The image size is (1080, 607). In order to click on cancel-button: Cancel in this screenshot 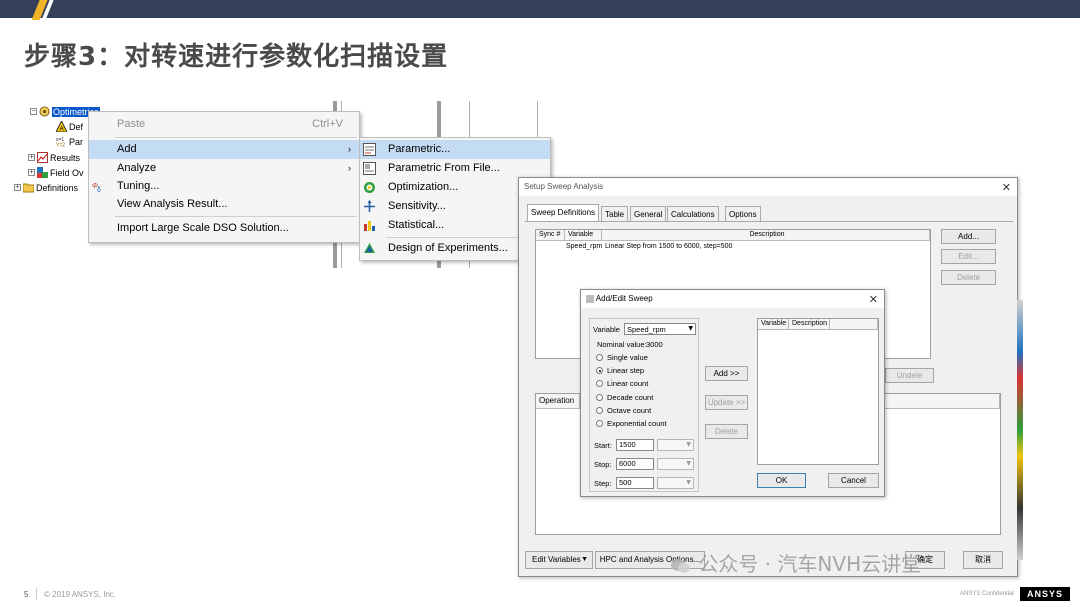, I will do `click(853, 480)`.